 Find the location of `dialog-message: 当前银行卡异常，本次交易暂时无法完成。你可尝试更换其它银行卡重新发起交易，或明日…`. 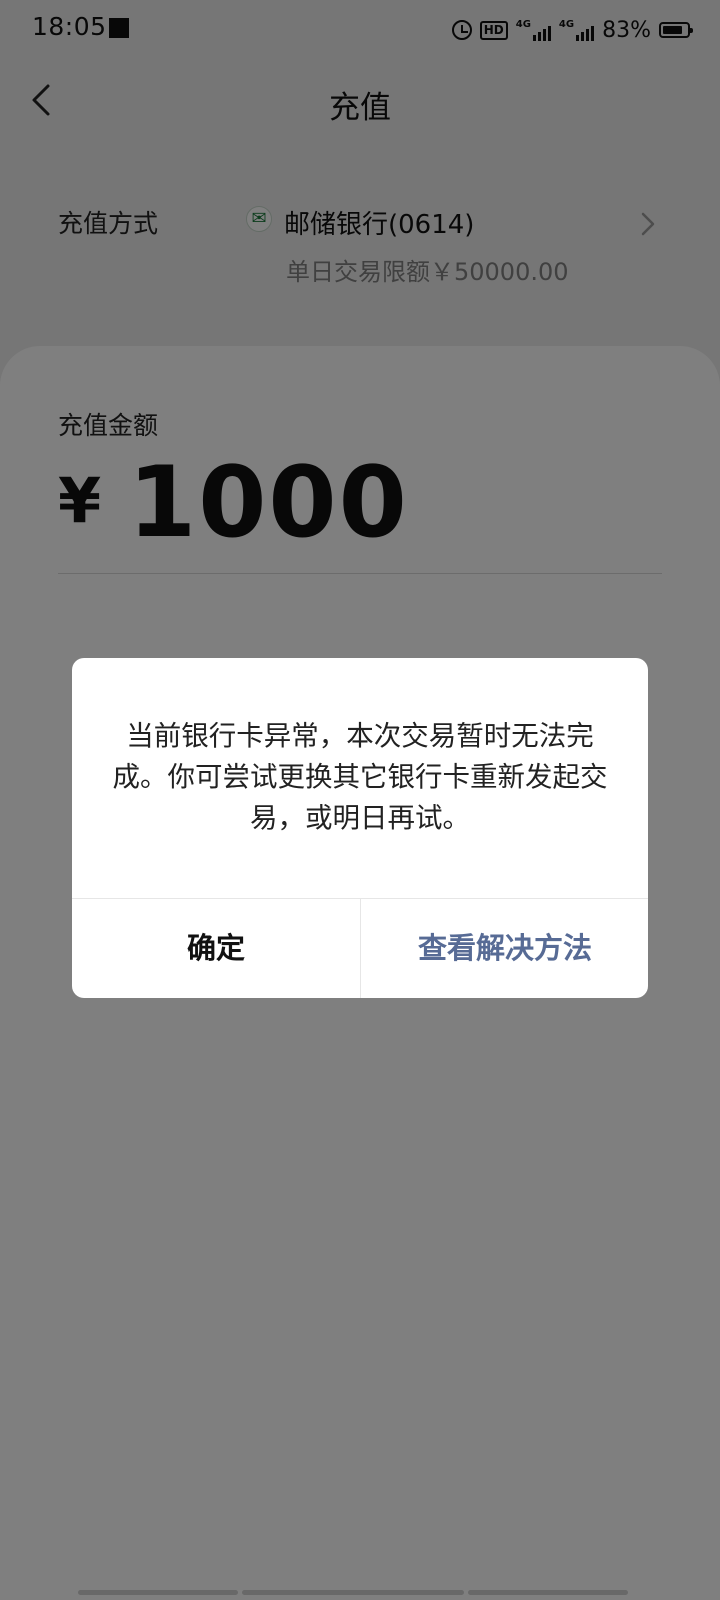

dialog-message: 当前银行卡异常，本次交易暂时无法完成。你可尝试更换其它银行卡重新发起交易，或明日… is located at coordinates (360, 777).